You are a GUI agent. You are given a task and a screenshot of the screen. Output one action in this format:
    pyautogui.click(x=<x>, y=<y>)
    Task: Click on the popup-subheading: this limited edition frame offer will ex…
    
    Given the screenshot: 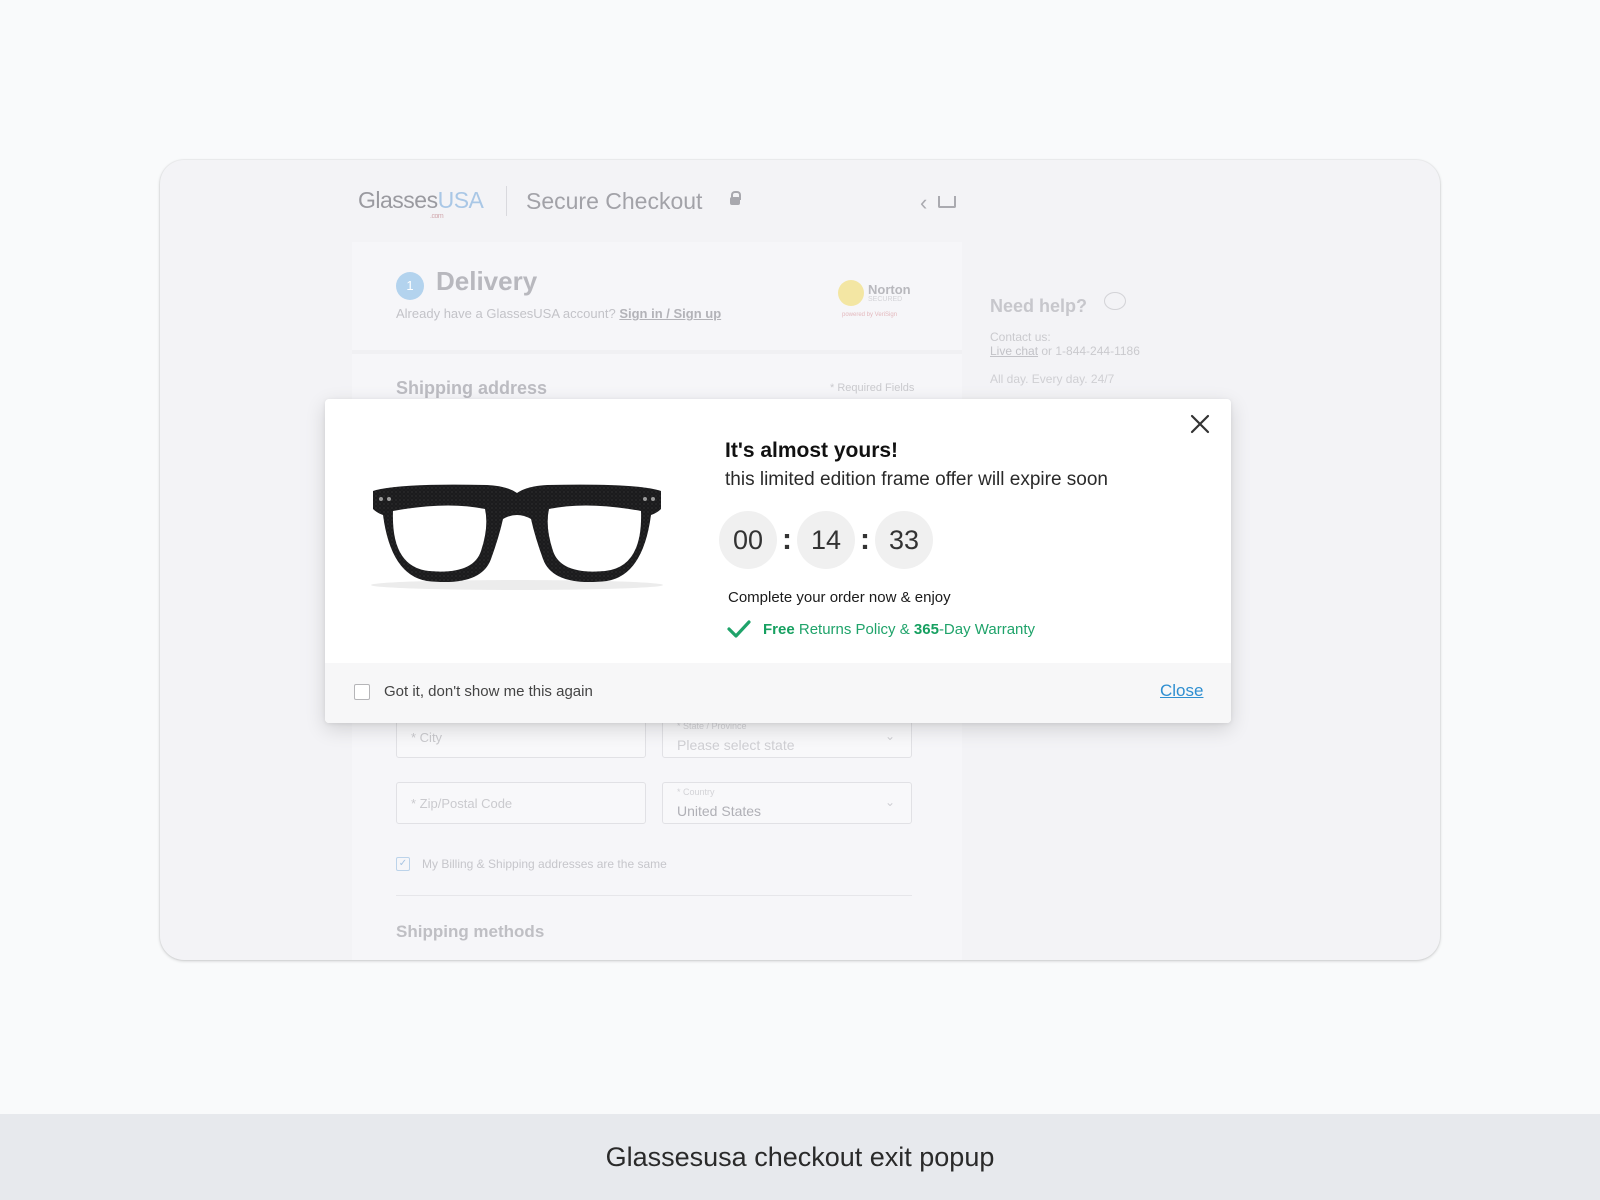 What is the action you would take?
    pyautogui.click(x=916, y=479)
    